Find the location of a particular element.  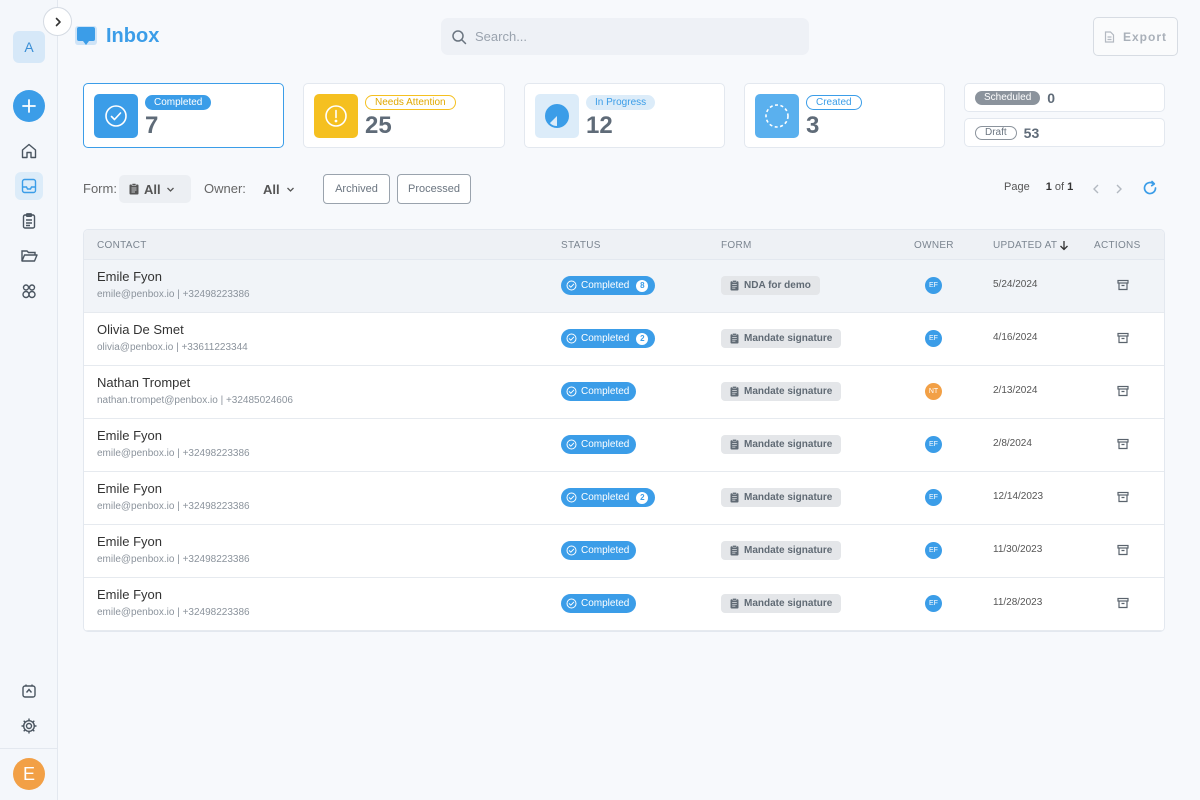

chevron-right-icon is located at coordinates (58, 21).